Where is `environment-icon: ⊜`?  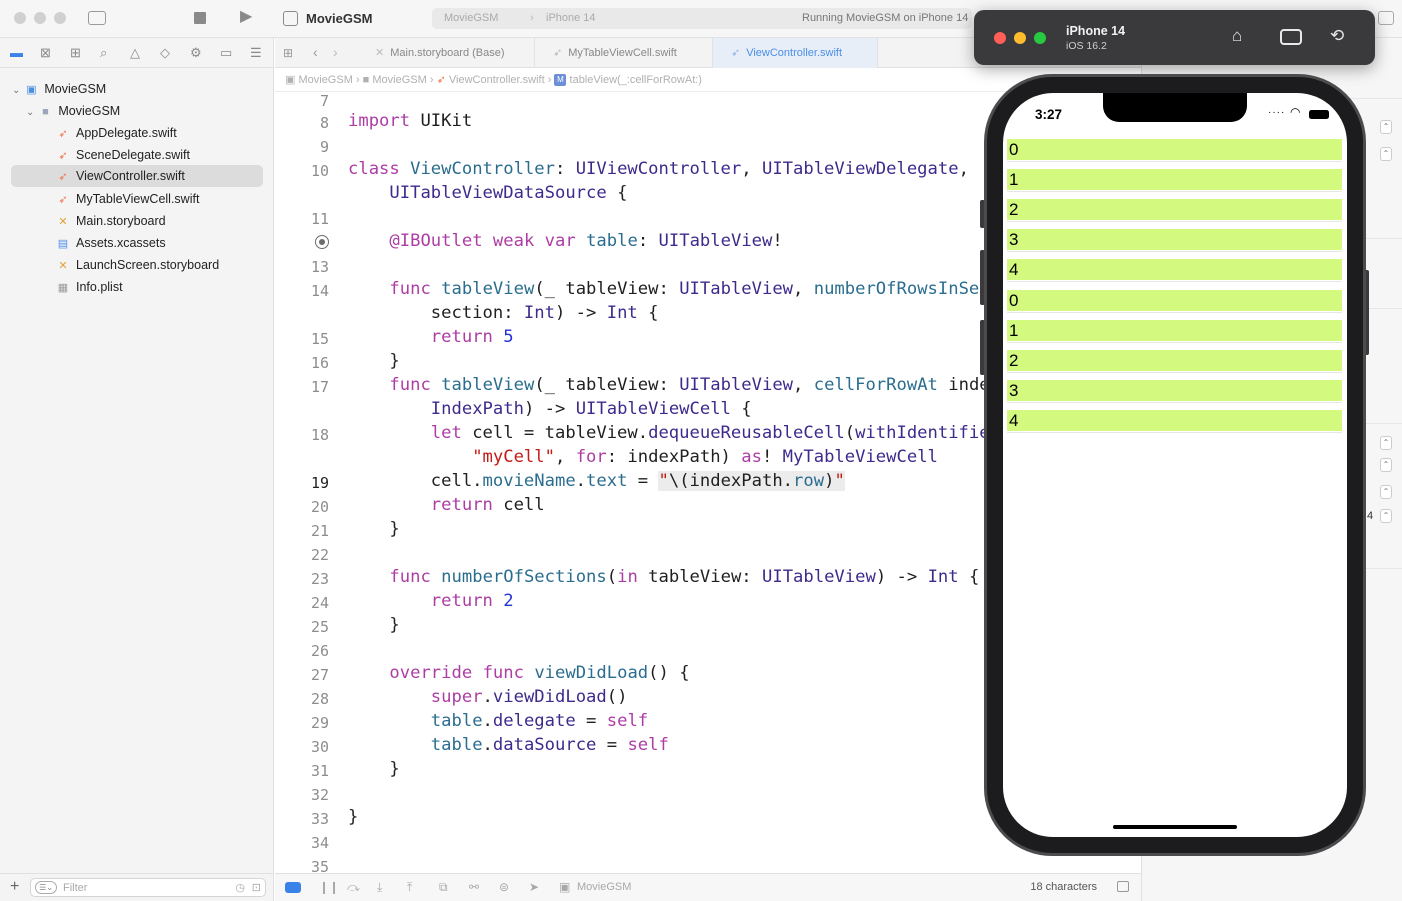
environment-icon: ⊜ is located at coordinates (504, 887).